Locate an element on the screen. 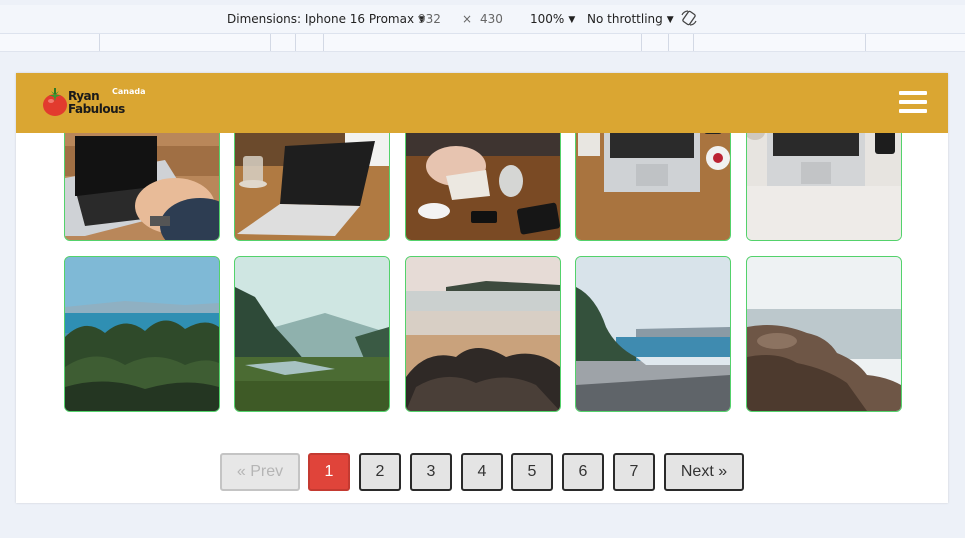  hamburger-menu-icon is located at coordinates (913, 102).